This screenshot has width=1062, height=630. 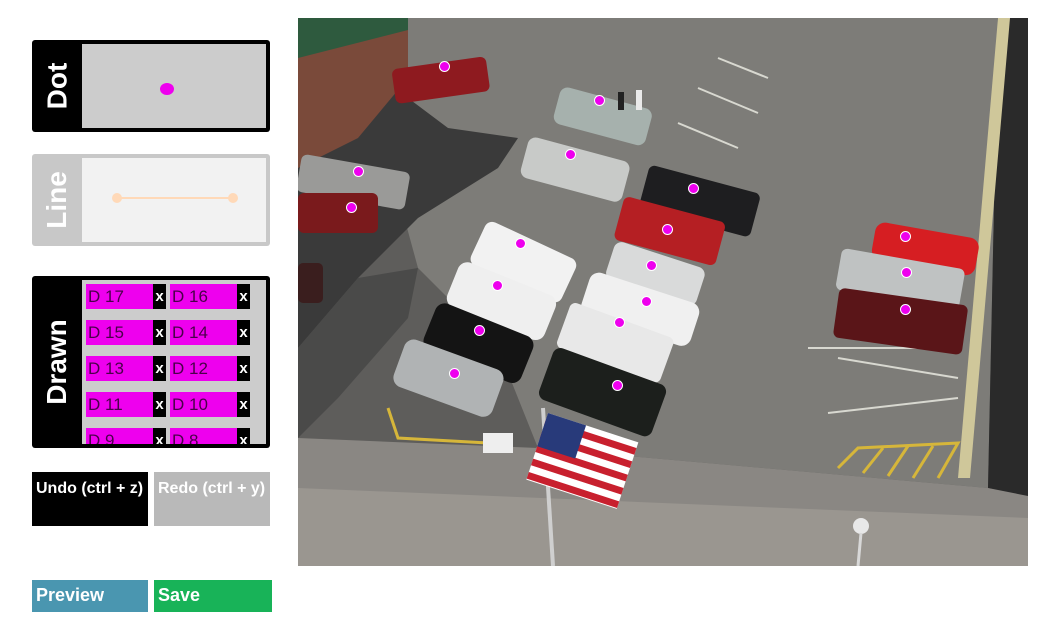 I want to click on dot-tool-preview, so click(x=174, y=86).